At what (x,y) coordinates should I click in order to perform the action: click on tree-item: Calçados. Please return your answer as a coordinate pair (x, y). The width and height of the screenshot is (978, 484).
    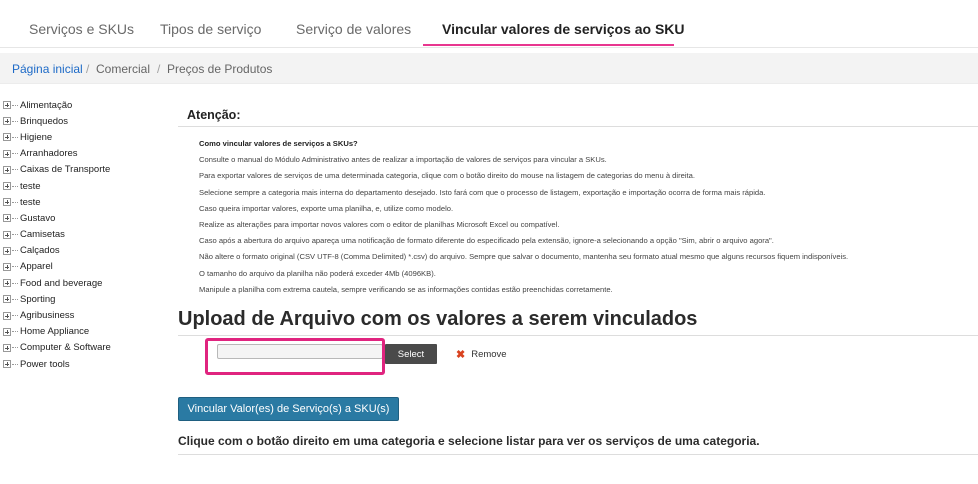
    Looking at the image, I should click on (85, 251).